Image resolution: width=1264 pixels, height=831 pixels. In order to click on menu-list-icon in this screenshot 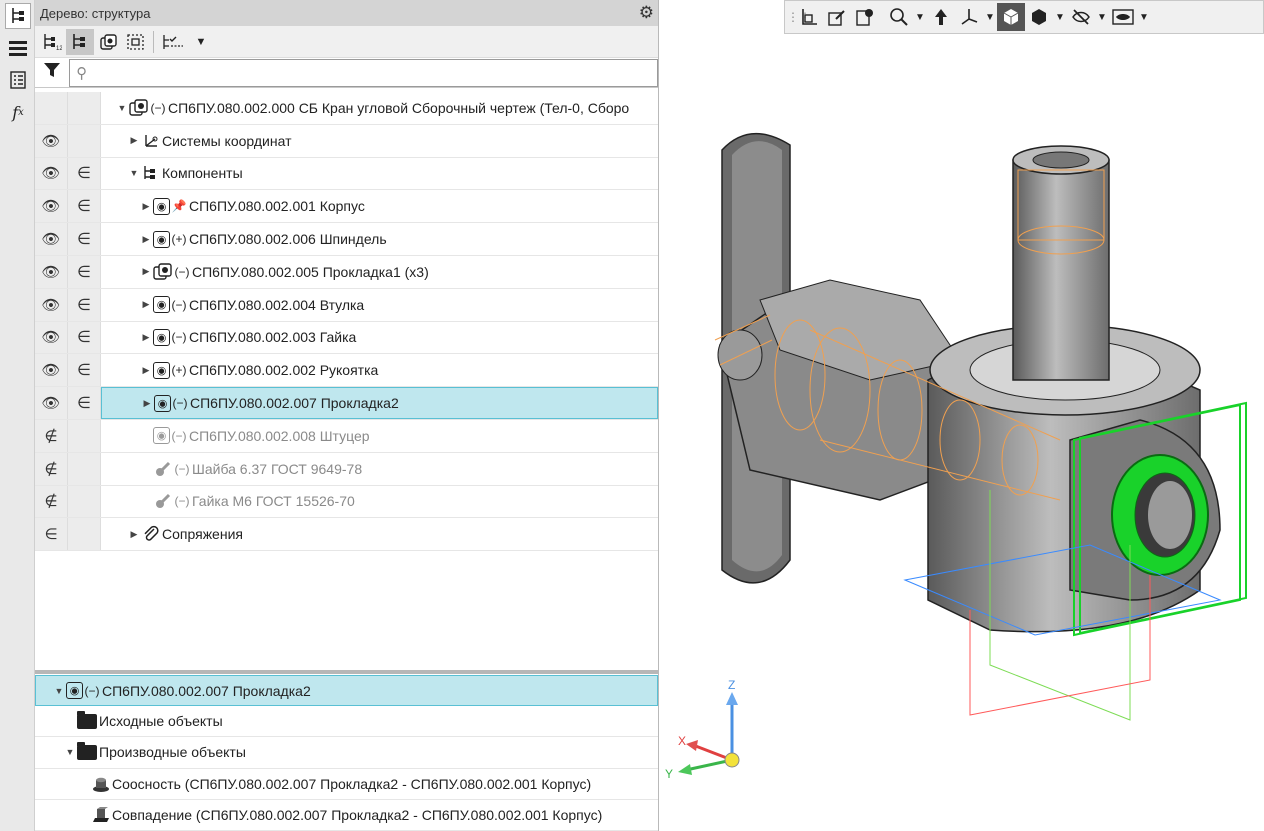, I will do `click(18, 48)`.